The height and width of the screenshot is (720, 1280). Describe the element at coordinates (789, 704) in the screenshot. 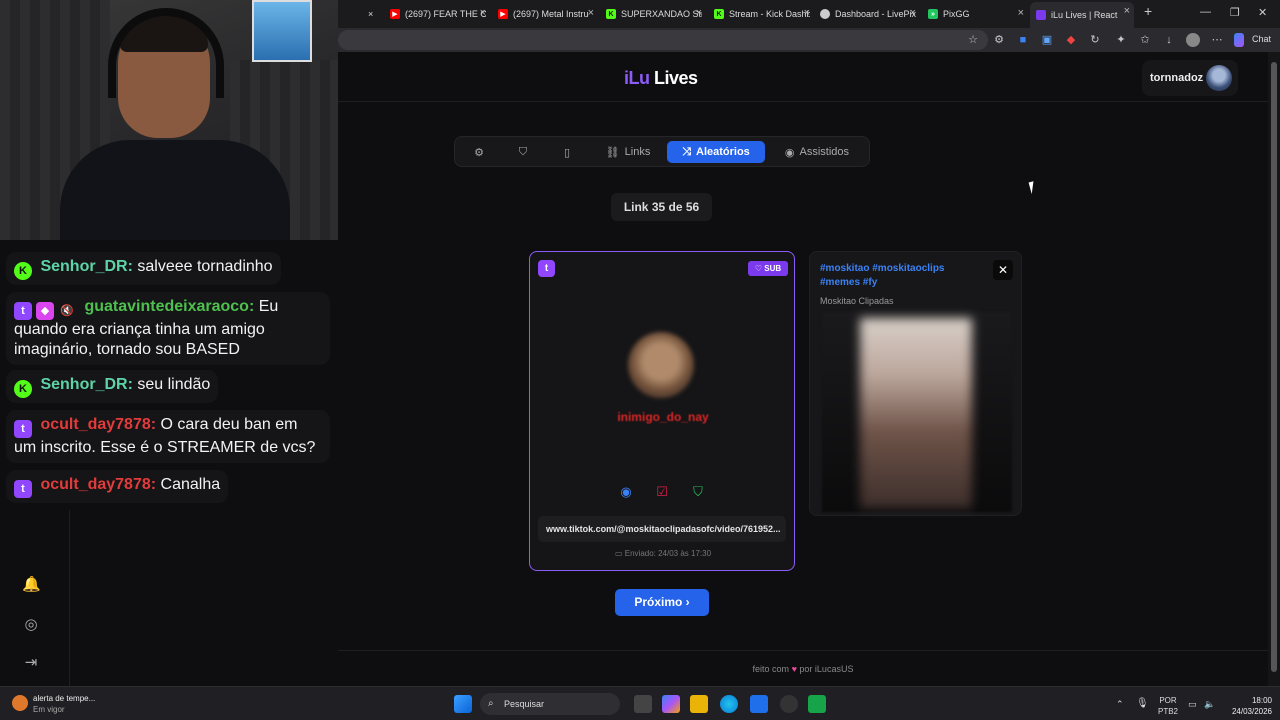

I see `obs-icon` at that location.